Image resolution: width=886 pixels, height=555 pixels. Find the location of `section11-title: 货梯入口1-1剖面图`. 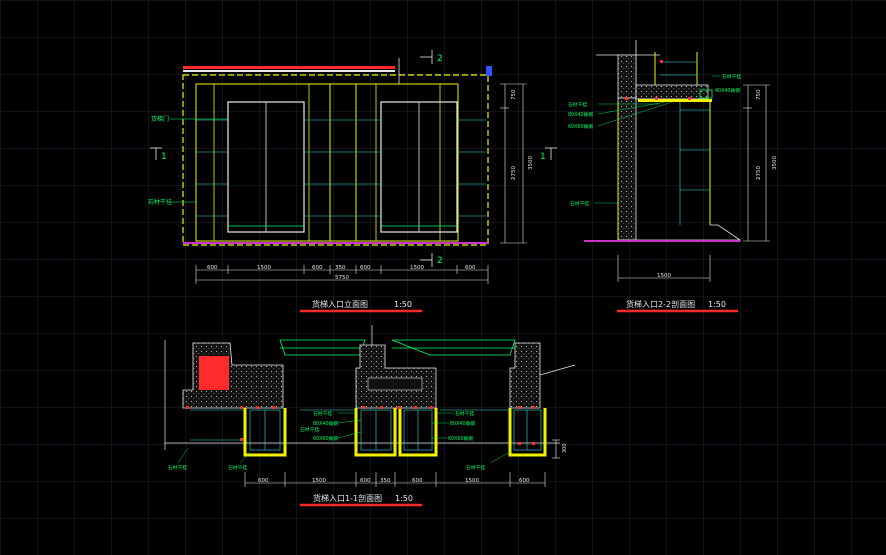

section11-title: 货梯入口1-1剖面图 is located at coordinates (347, 498).